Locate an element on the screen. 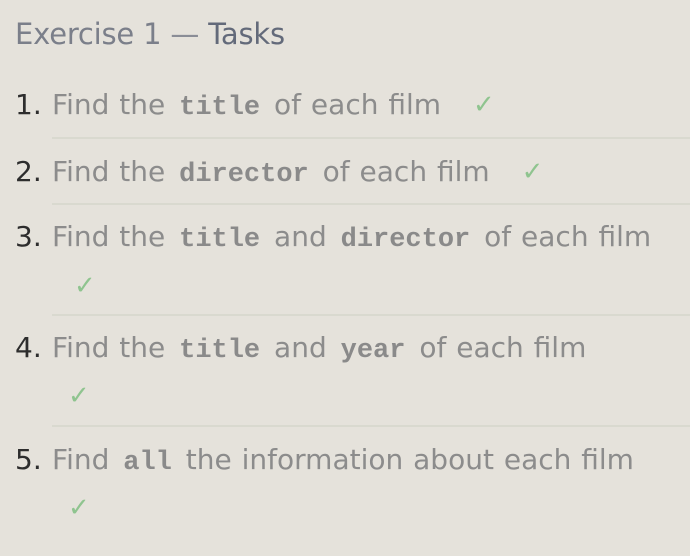  task-number: 1. is located at coordinates (28, 104).